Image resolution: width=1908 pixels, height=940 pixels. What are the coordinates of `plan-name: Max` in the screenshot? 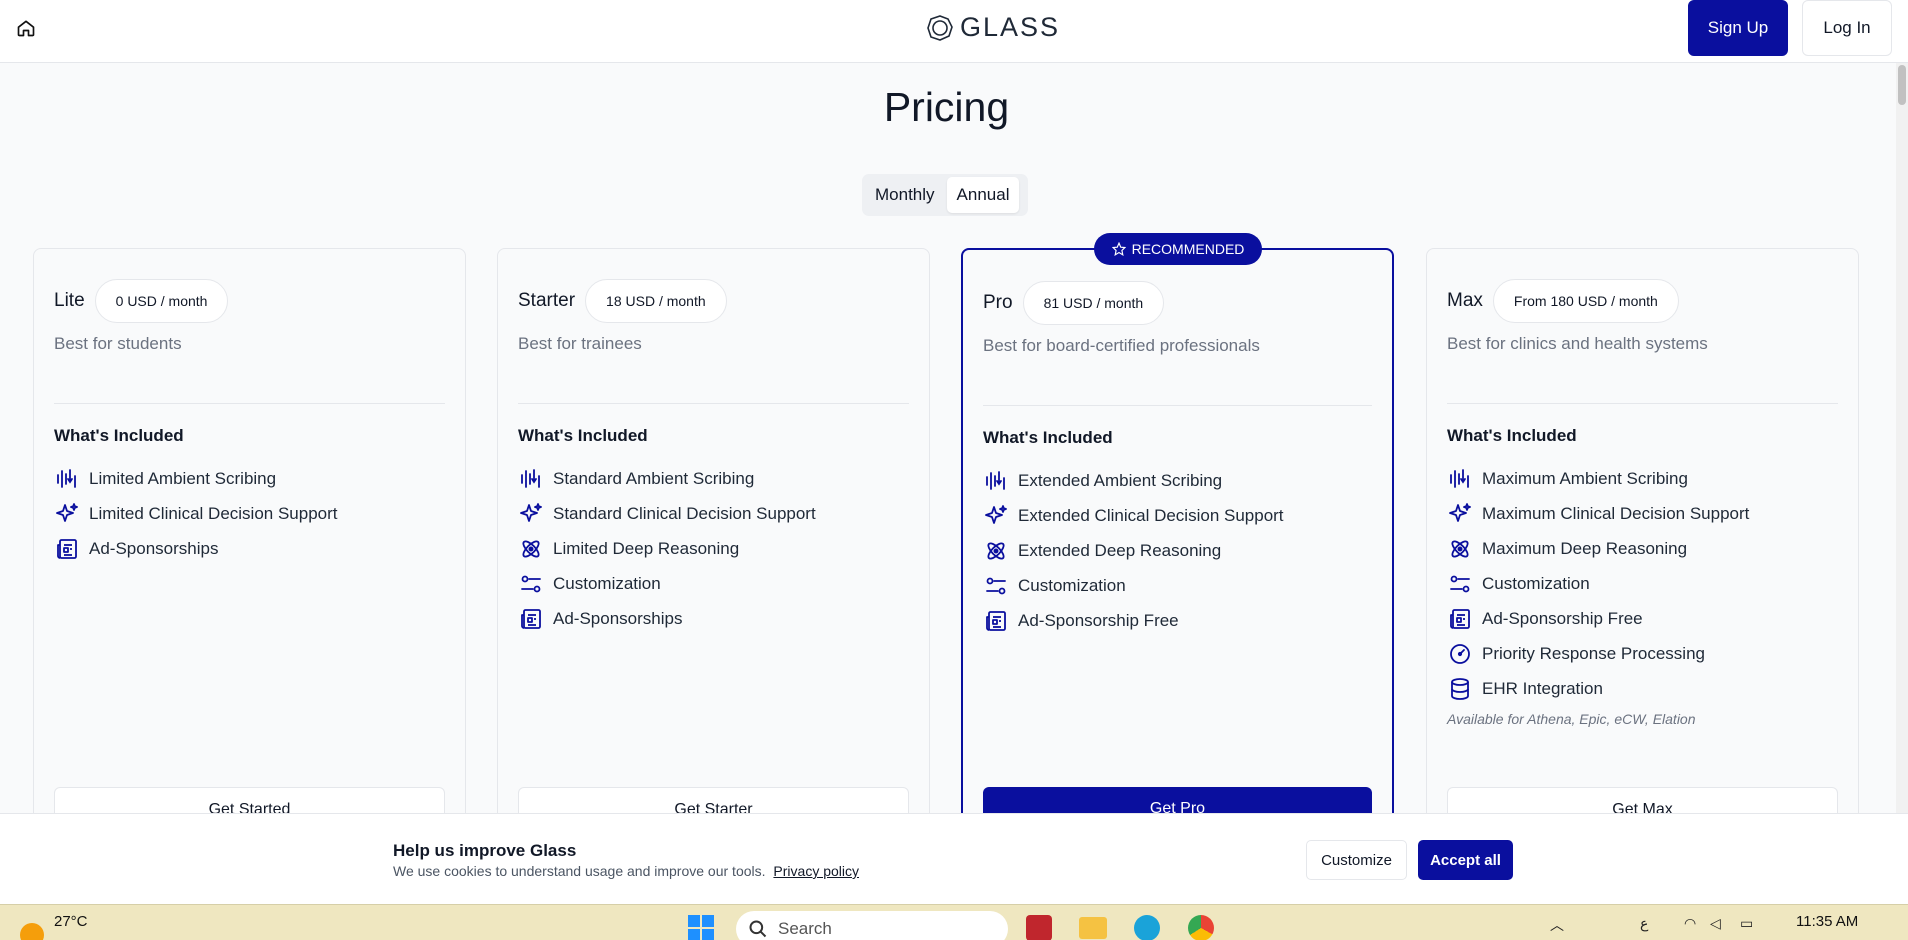 It's located at (1465, 300).